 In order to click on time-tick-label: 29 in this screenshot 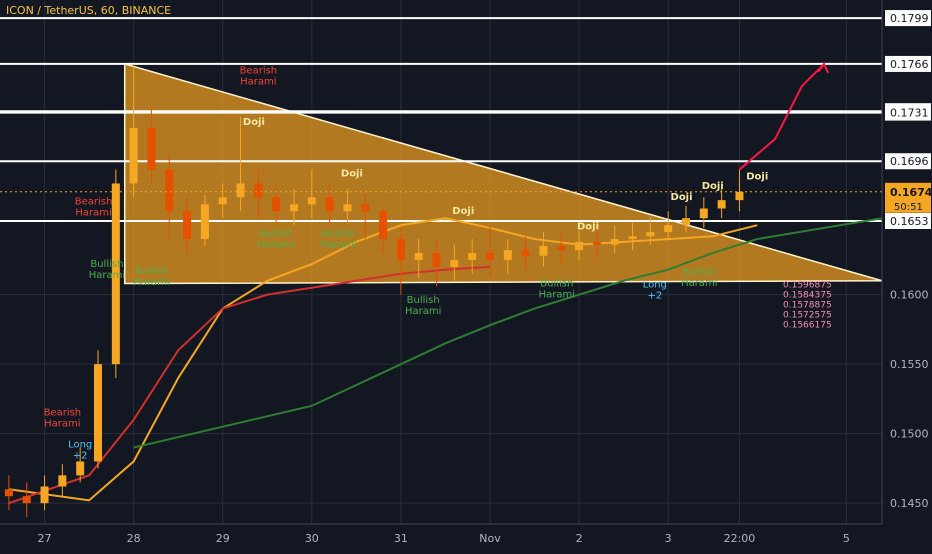, I will do `click(223, 538)`.